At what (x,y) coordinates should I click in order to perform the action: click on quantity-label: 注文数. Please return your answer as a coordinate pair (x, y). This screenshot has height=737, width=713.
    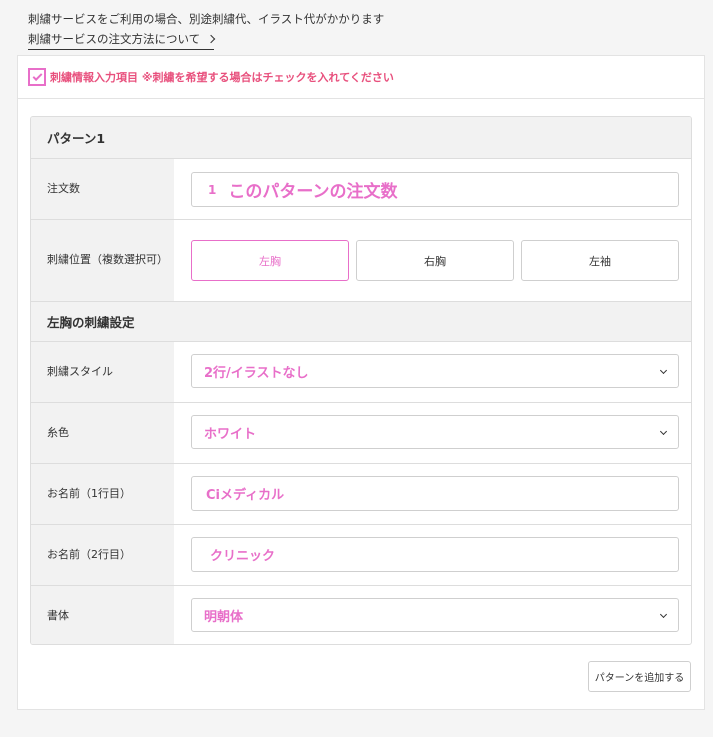
    Looking at the image, I should click on (102, 189).